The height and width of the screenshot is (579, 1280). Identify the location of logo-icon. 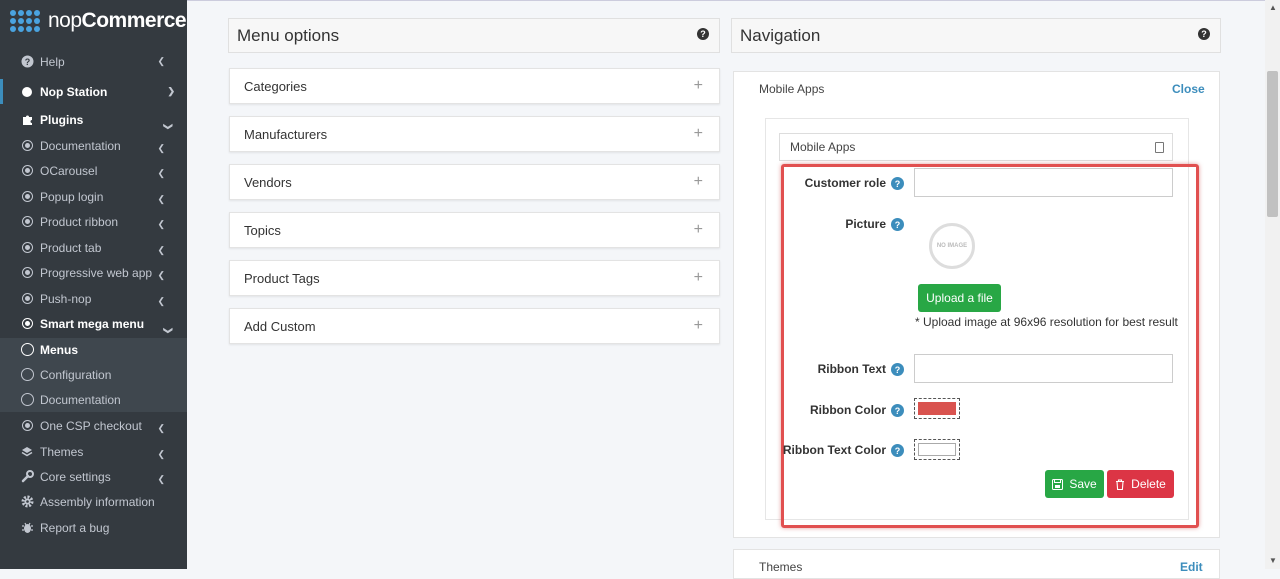
(25, 21).